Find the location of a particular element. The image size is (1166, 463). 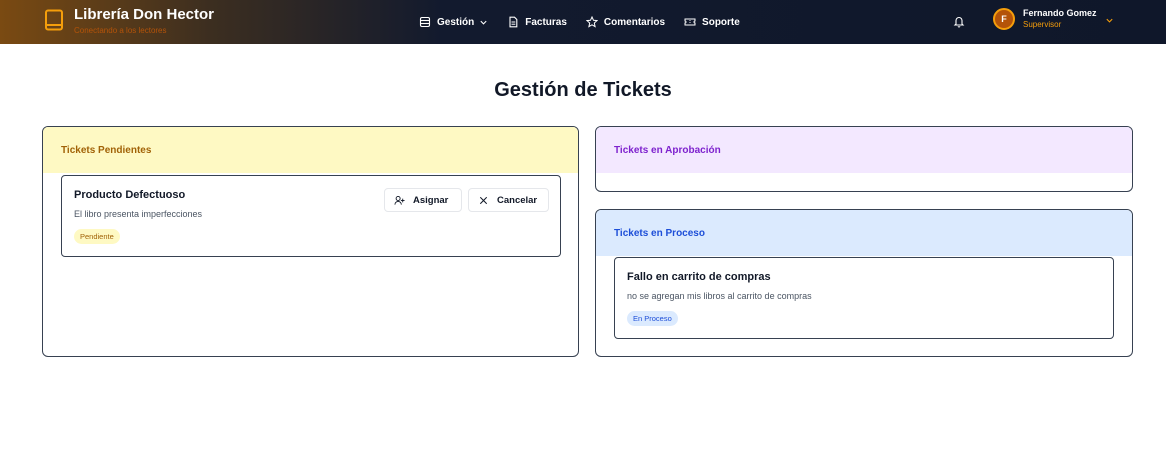

brand-title: Librería Don Hector is located at coordinates (144, 14).